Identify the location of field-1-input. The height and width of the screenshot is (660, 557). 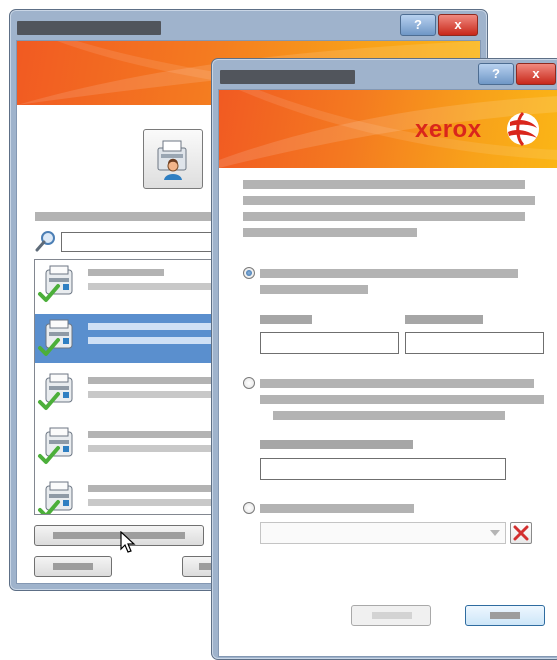
(329, 343).